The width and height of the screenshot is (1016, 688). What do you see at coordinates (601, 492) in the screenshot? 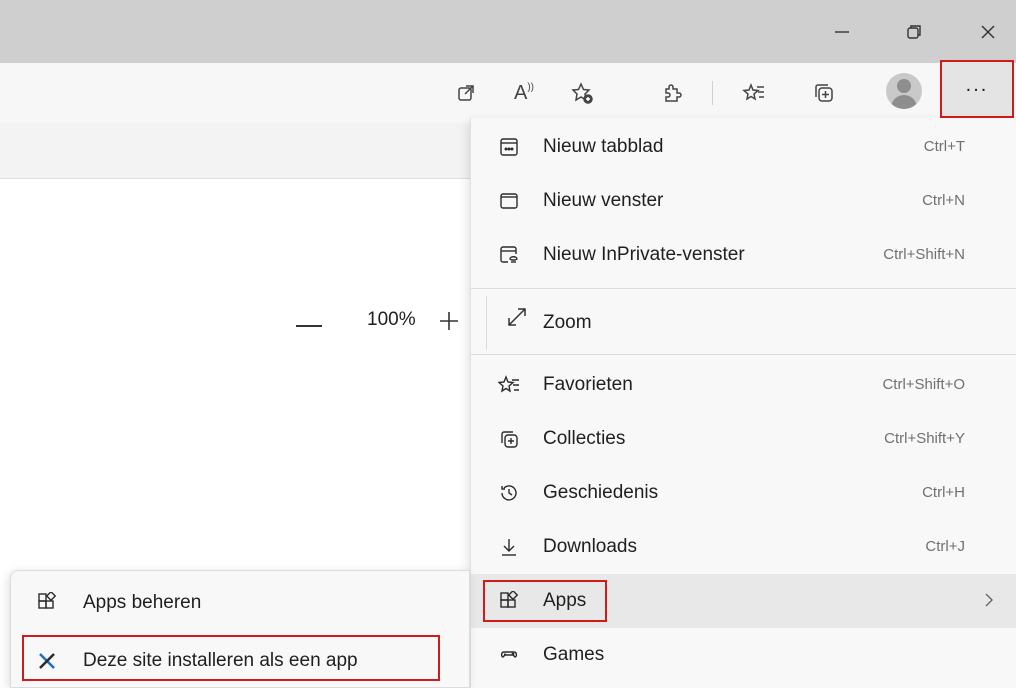
I see `history-label: Geschiedenis` at bounding box center [601, 492].